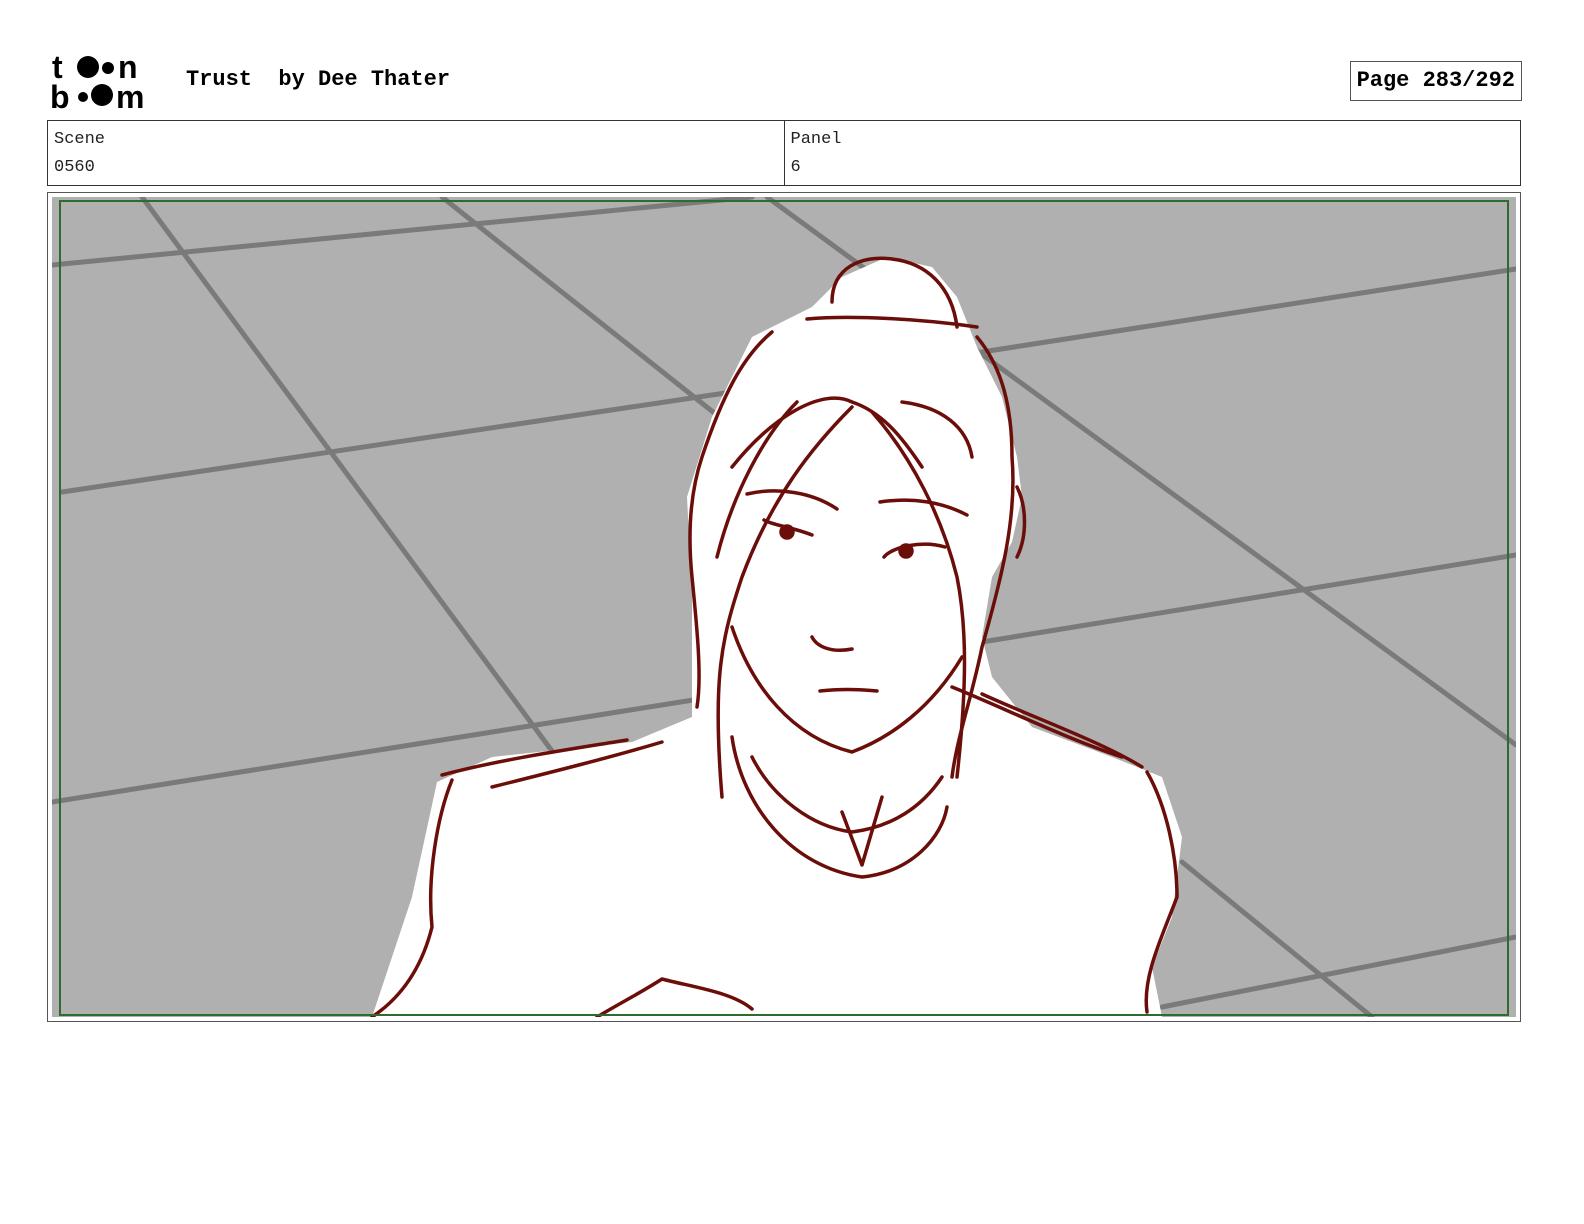 The height and width of the screenshot is (1224, 1584). What do you see at coordinates (795, 167) in the screenshot?
I see `panel-value: 6` at bounding box center [795, 167].